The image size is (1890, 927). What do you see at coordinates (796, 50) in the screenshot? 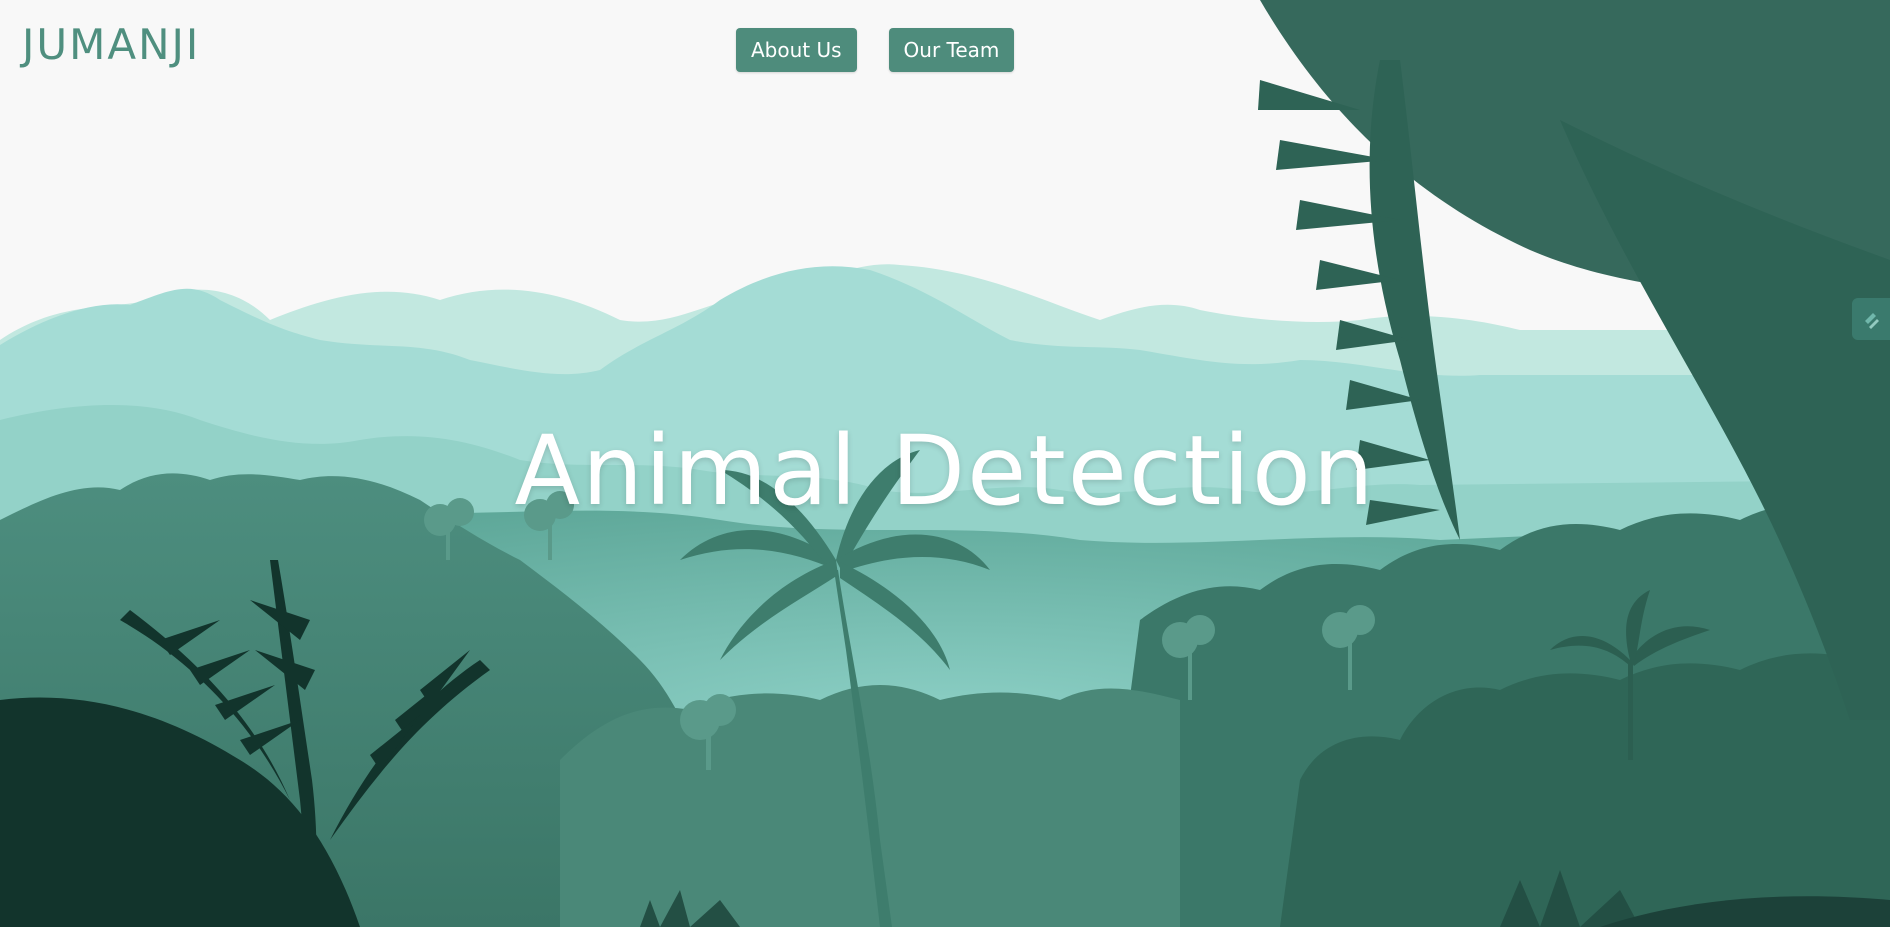
I see `about-us-button: About Us` at bounding box center [796, 50].